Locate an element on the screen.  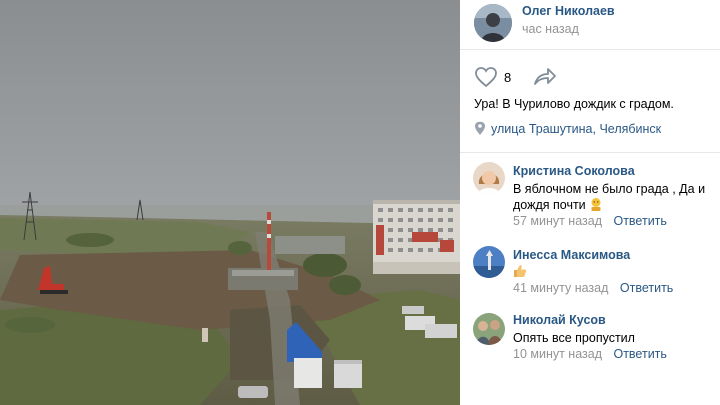
landscape-avatar-icon is located at coordinates (489, 262).